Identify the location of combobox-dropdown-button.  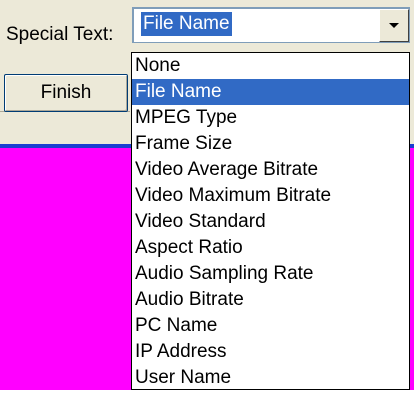
(394, 25).